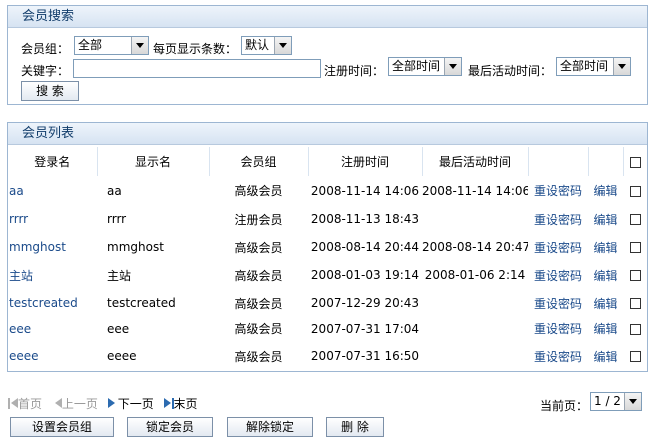  Describe the element at coordinates (327, 134) in the screenshot. I see `member-list-title: 会员列表` at that location.